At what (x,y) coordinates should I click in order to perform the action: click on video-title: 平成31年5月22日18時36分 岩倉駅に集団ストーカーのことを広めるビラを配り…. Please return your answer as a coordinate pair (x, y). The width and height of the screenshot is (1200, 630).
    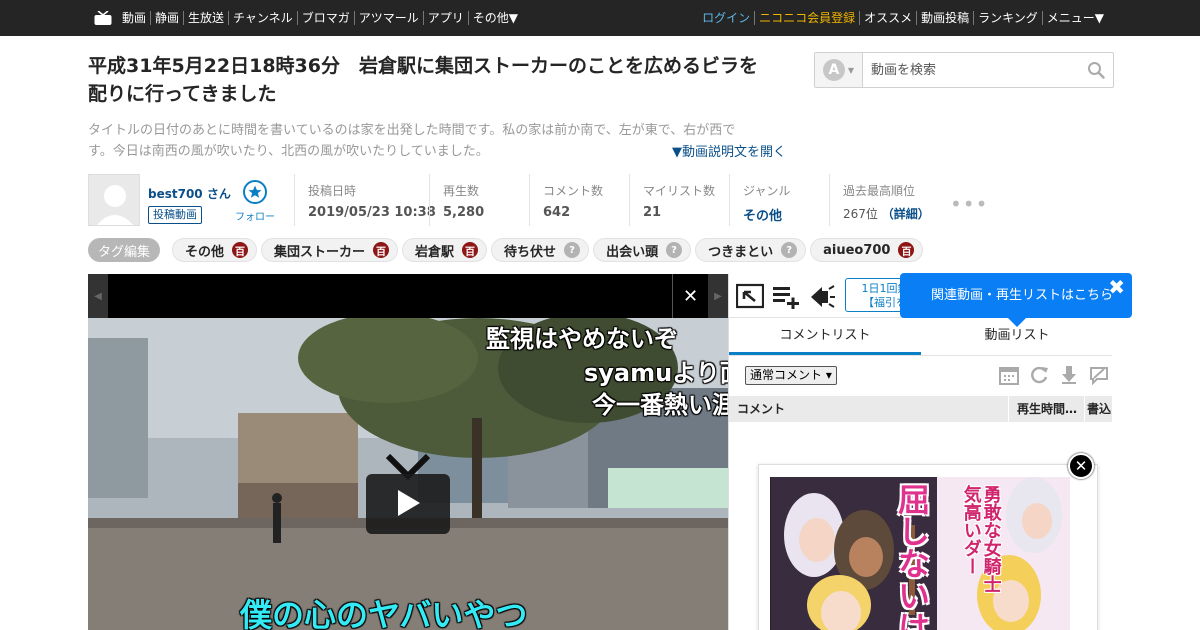
    Looking at the image, I should click on (423, 80).